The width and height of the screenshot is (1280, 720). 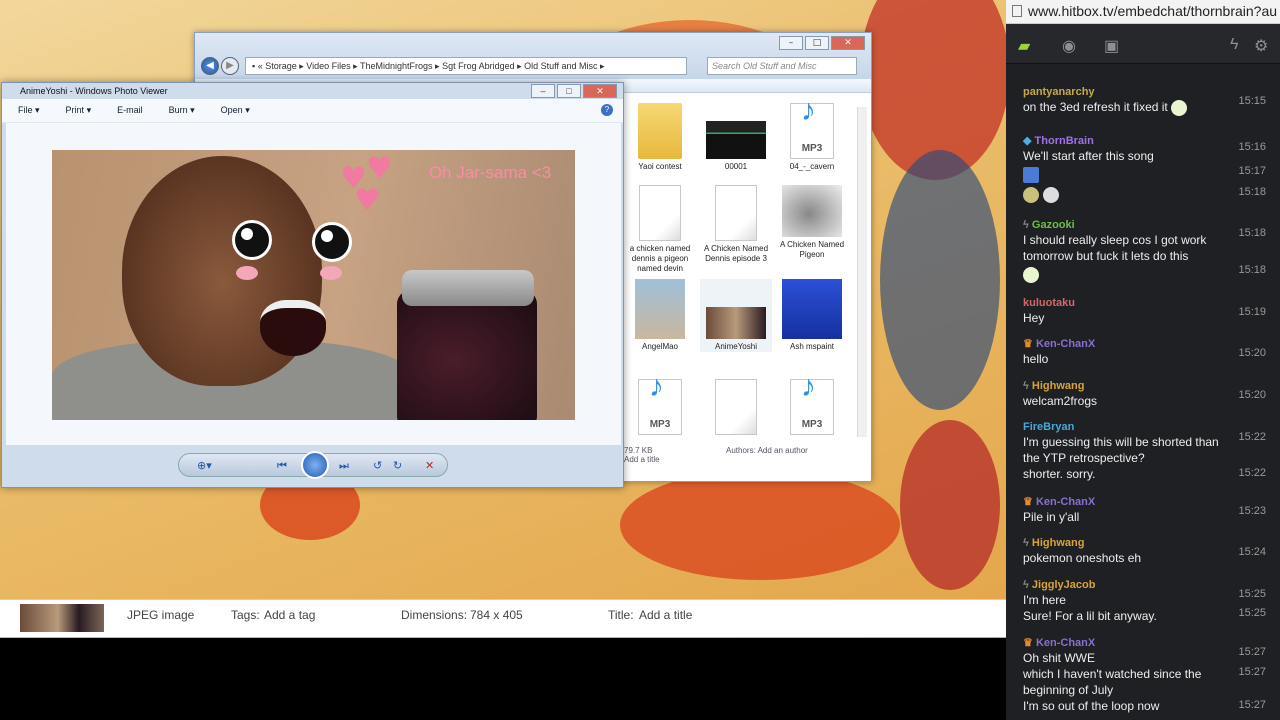 What do you see at coordinates (560, 66) in the screenshot?
I see `breadcrumb-old-stuff: Old Stuff and Misc` at bounding box center [560, 66].